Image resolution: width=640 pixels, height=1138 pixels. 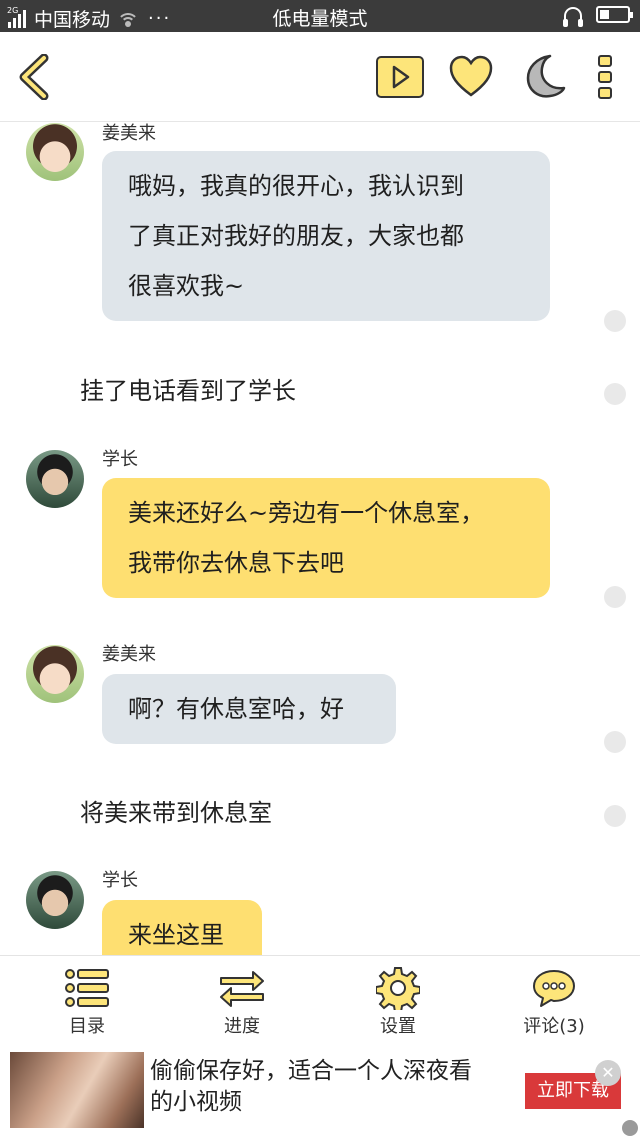 I want to click on nav-item-settings: 设置, so click(x=398, y=1002).